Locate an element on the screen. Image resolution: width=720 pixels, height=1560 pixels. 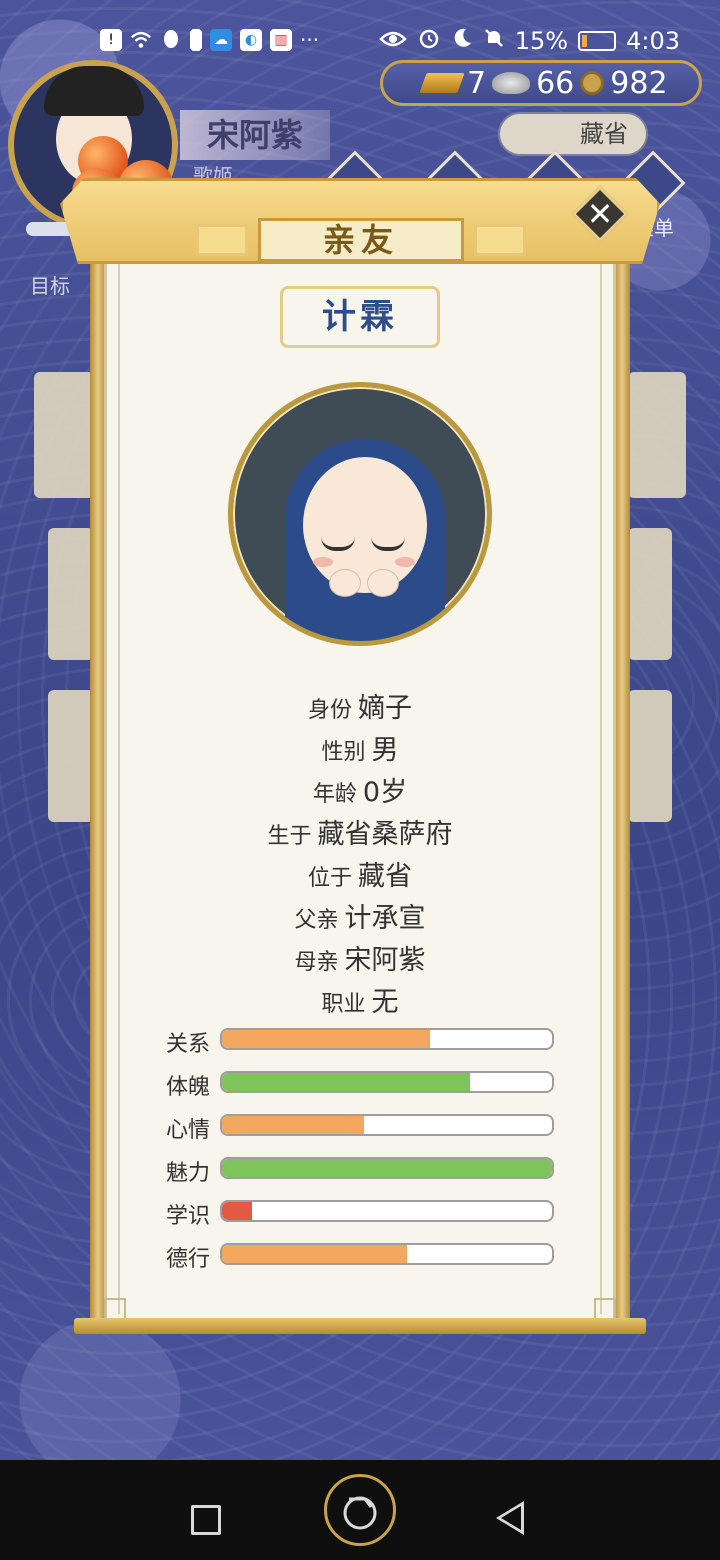
info-row-identity: 身份 嫡子 is located at coordinates (360, 705).